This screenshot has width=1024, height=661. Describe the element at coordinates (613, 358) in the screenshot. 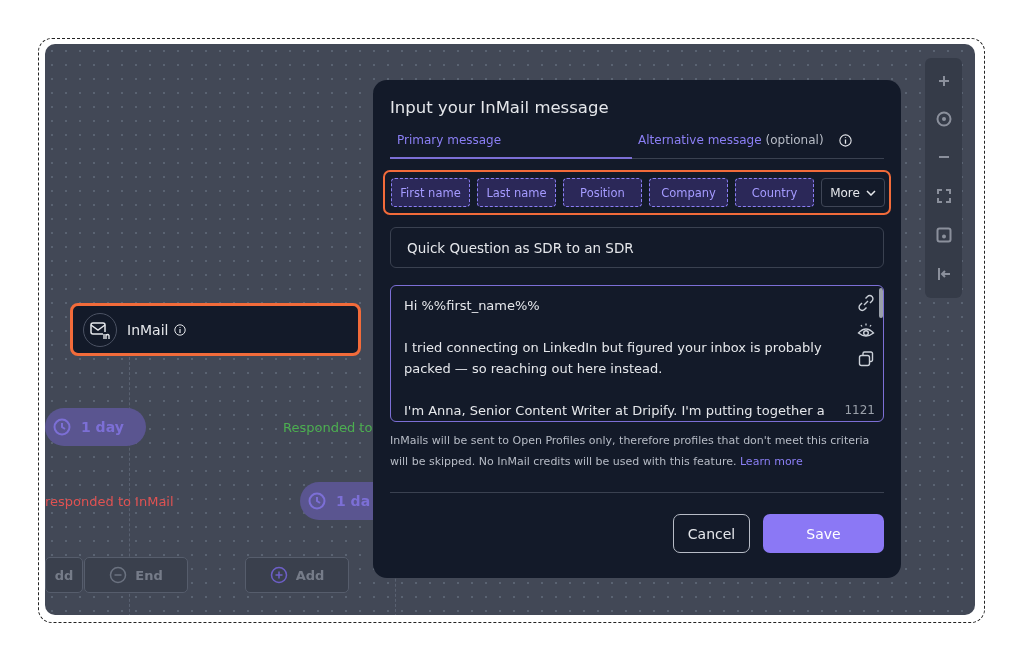

I see `message-paragraph: I tried connecting on LinkedIn but figured your inbox is probably packed — so reaching out here instead.` at that location.